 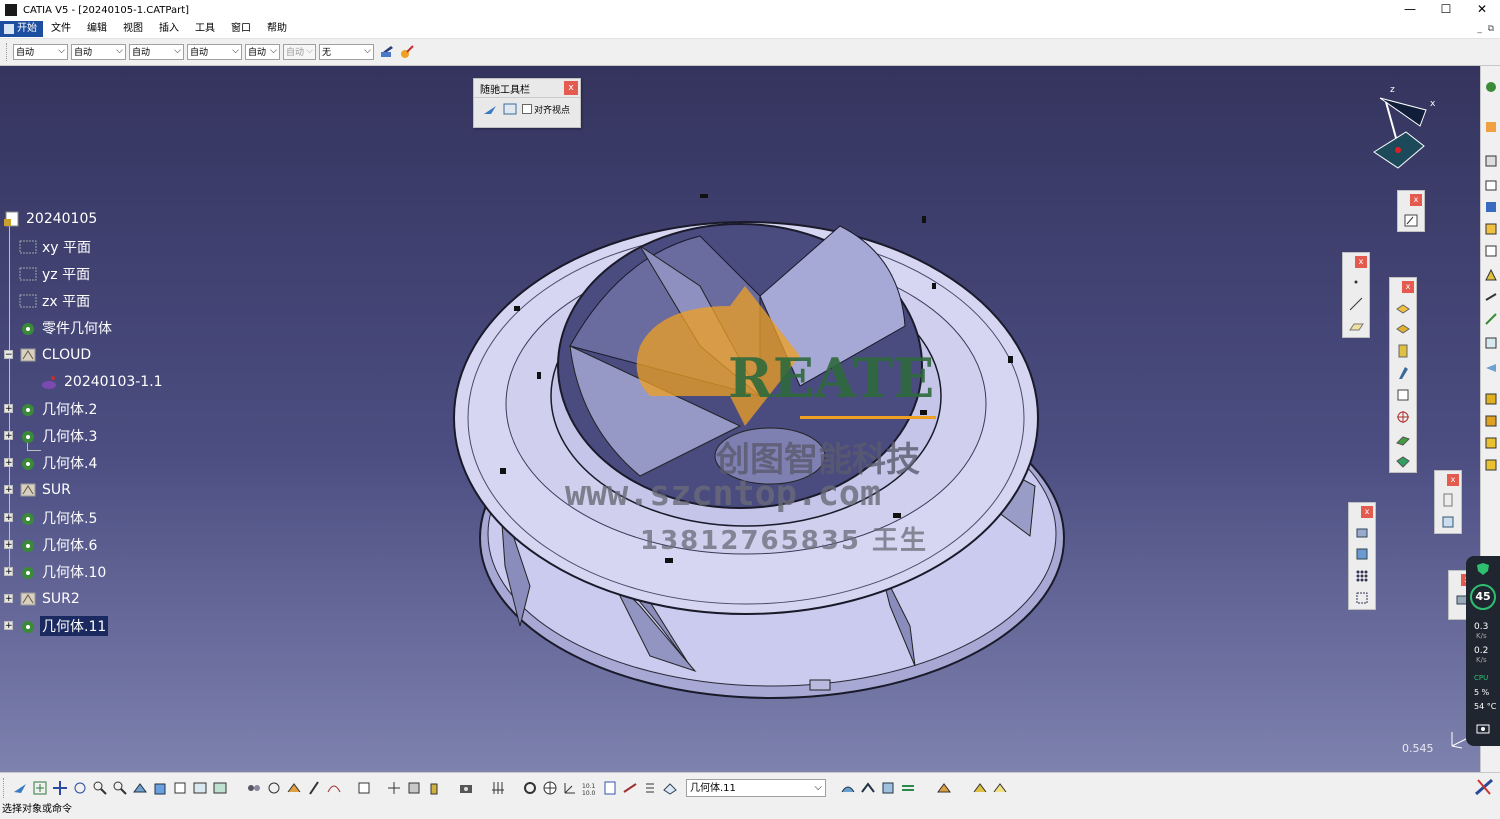 I want to click on menu-window: 窗口, so click(x=241, y=29).